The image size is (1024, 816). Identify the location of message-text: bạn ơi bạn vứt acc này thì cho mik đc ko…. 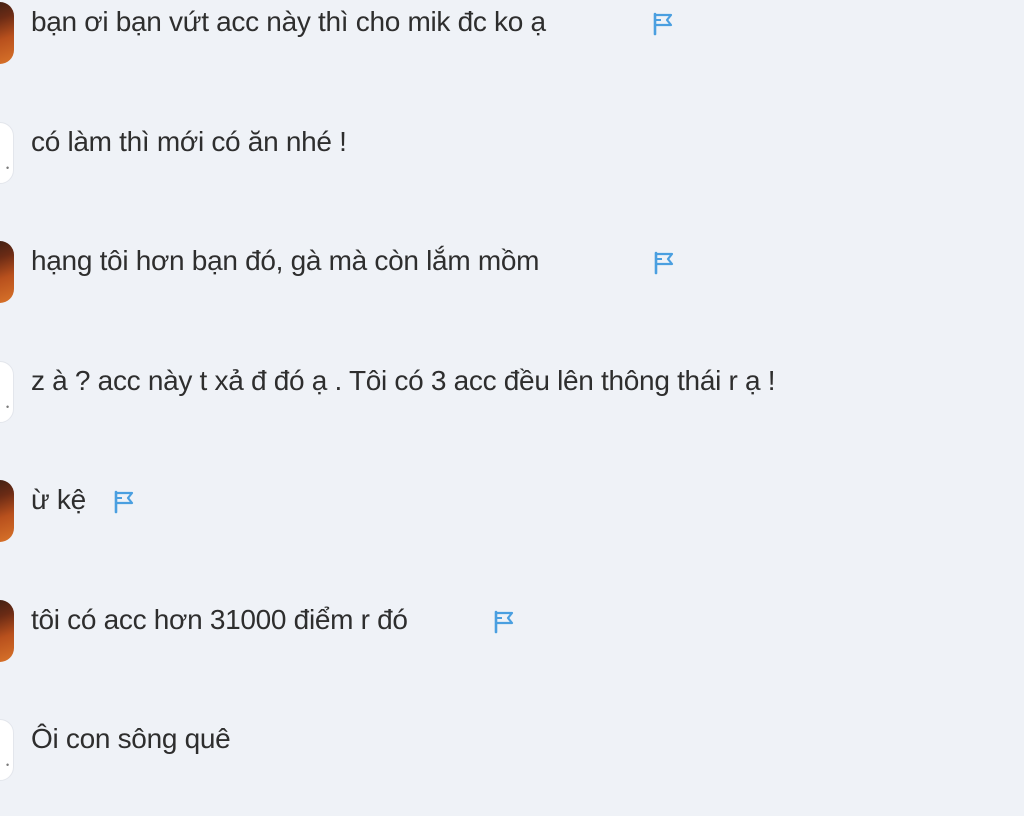
(288, 21).